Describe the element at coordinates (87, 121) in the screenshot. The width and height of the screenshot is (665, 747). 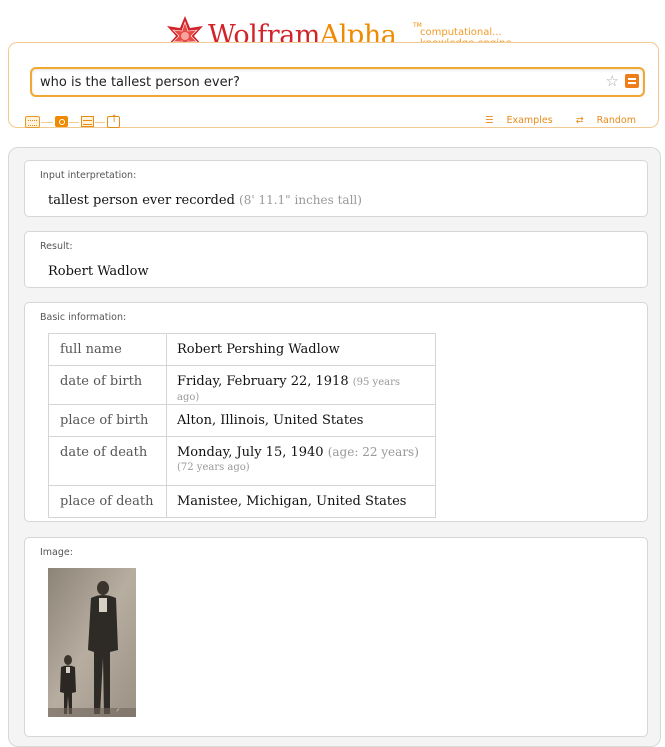
I see `table-input-icon` at that location.